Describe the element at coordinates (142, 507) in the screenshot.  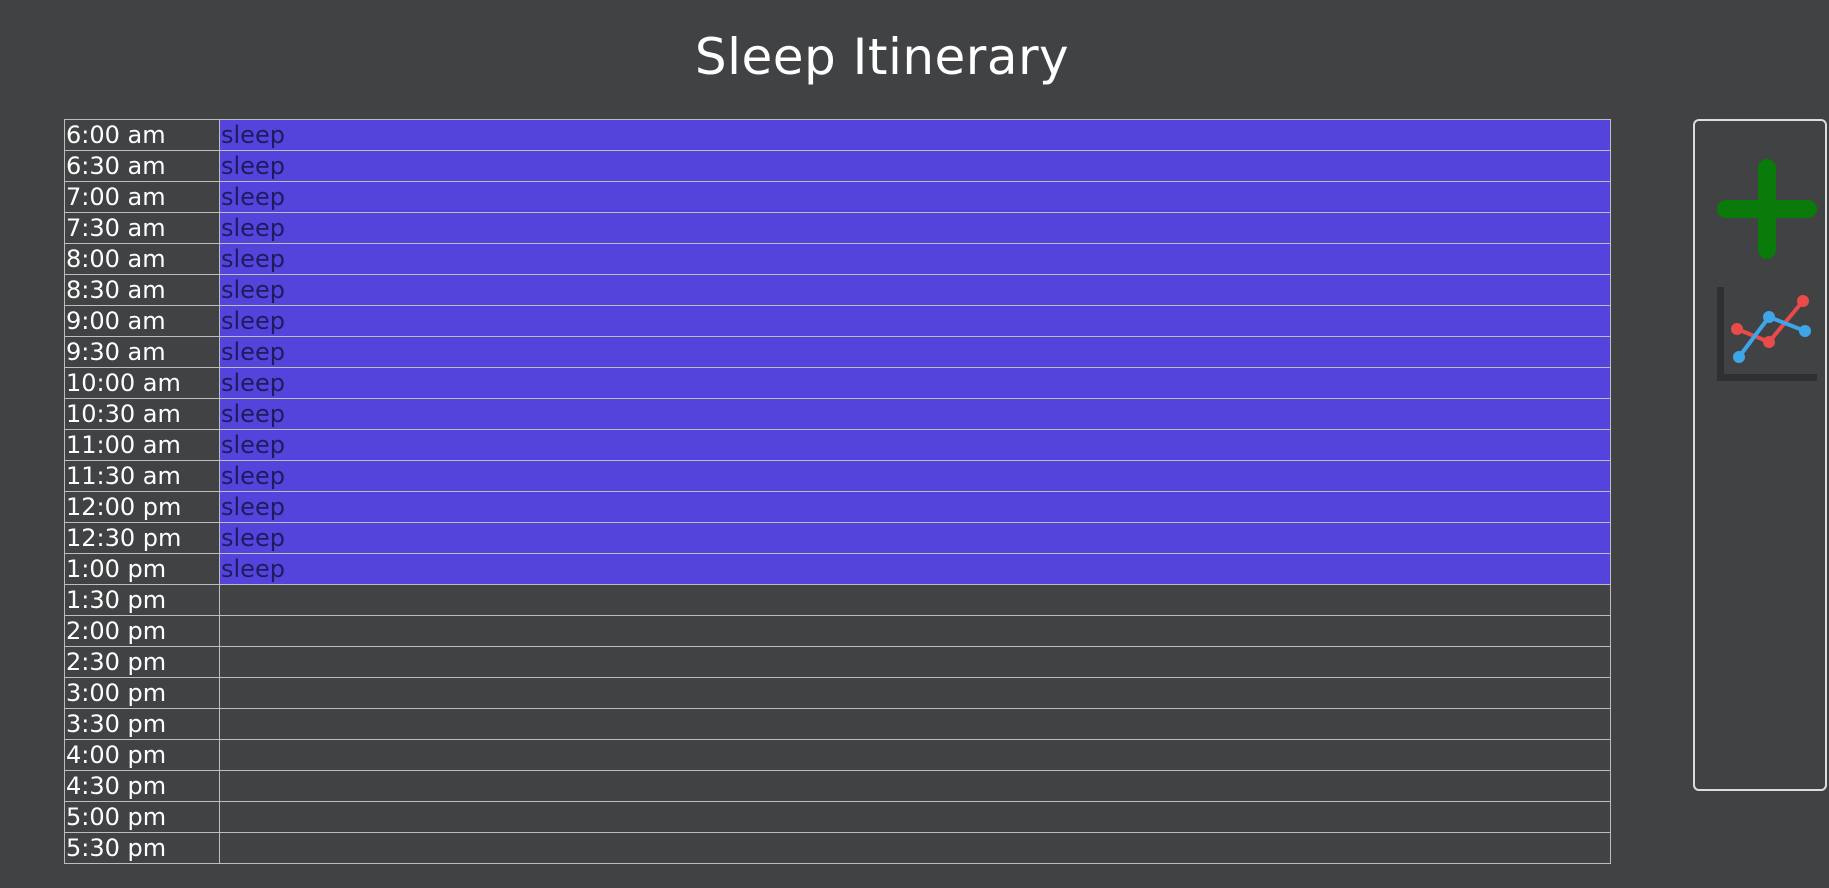
I see `time-cell: 12:00 pm` at that location.